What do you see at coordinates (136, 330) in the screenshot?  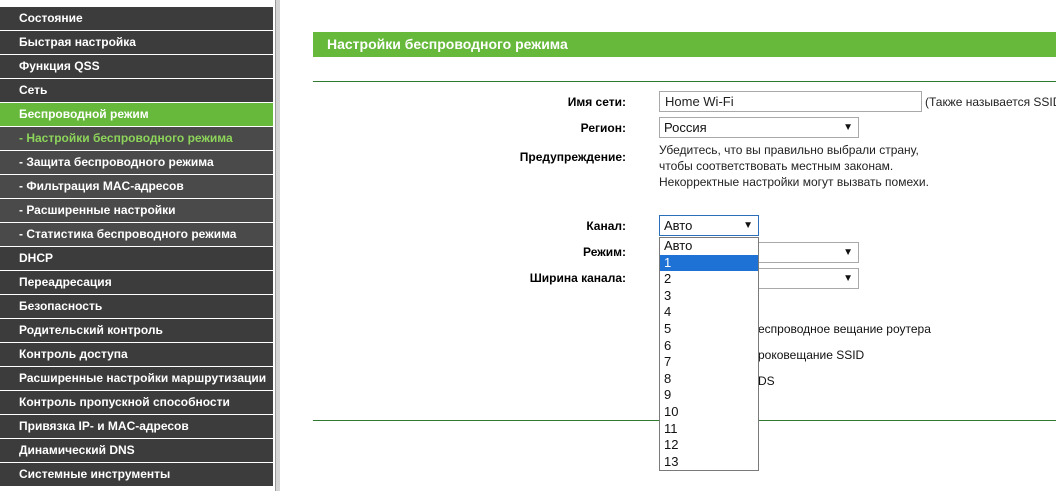 I see `sidebar-item-parental-control: Родительский контроль` at bounding box center [136, 330].